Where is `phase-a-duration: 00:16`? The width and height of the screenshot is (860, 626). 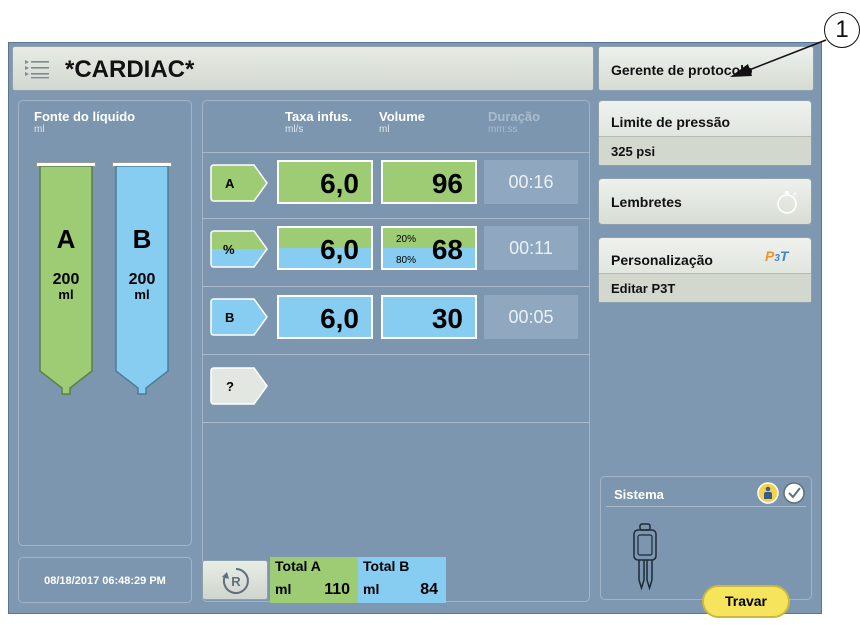
phase-a-duration: 00:16 is located at coordinates (531, 182).